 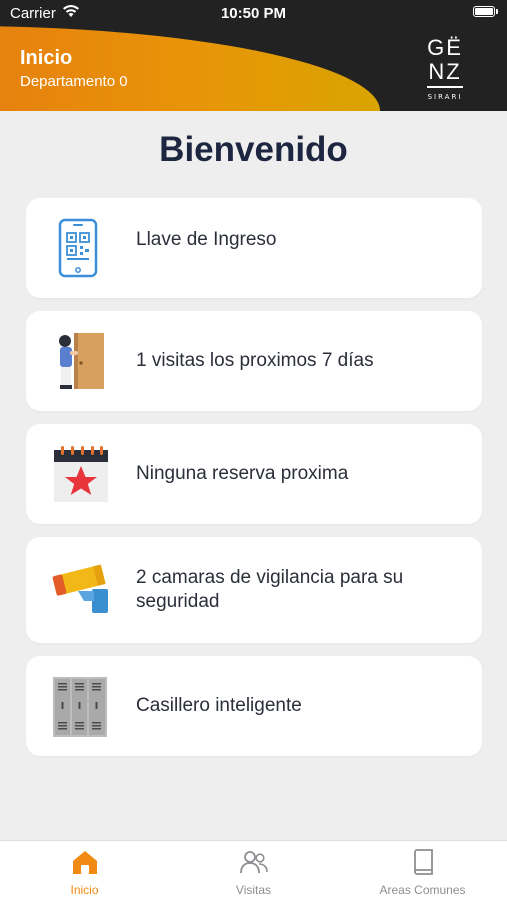 I want to click on tab-visitas: Visitas, so click(x=253, y=873).